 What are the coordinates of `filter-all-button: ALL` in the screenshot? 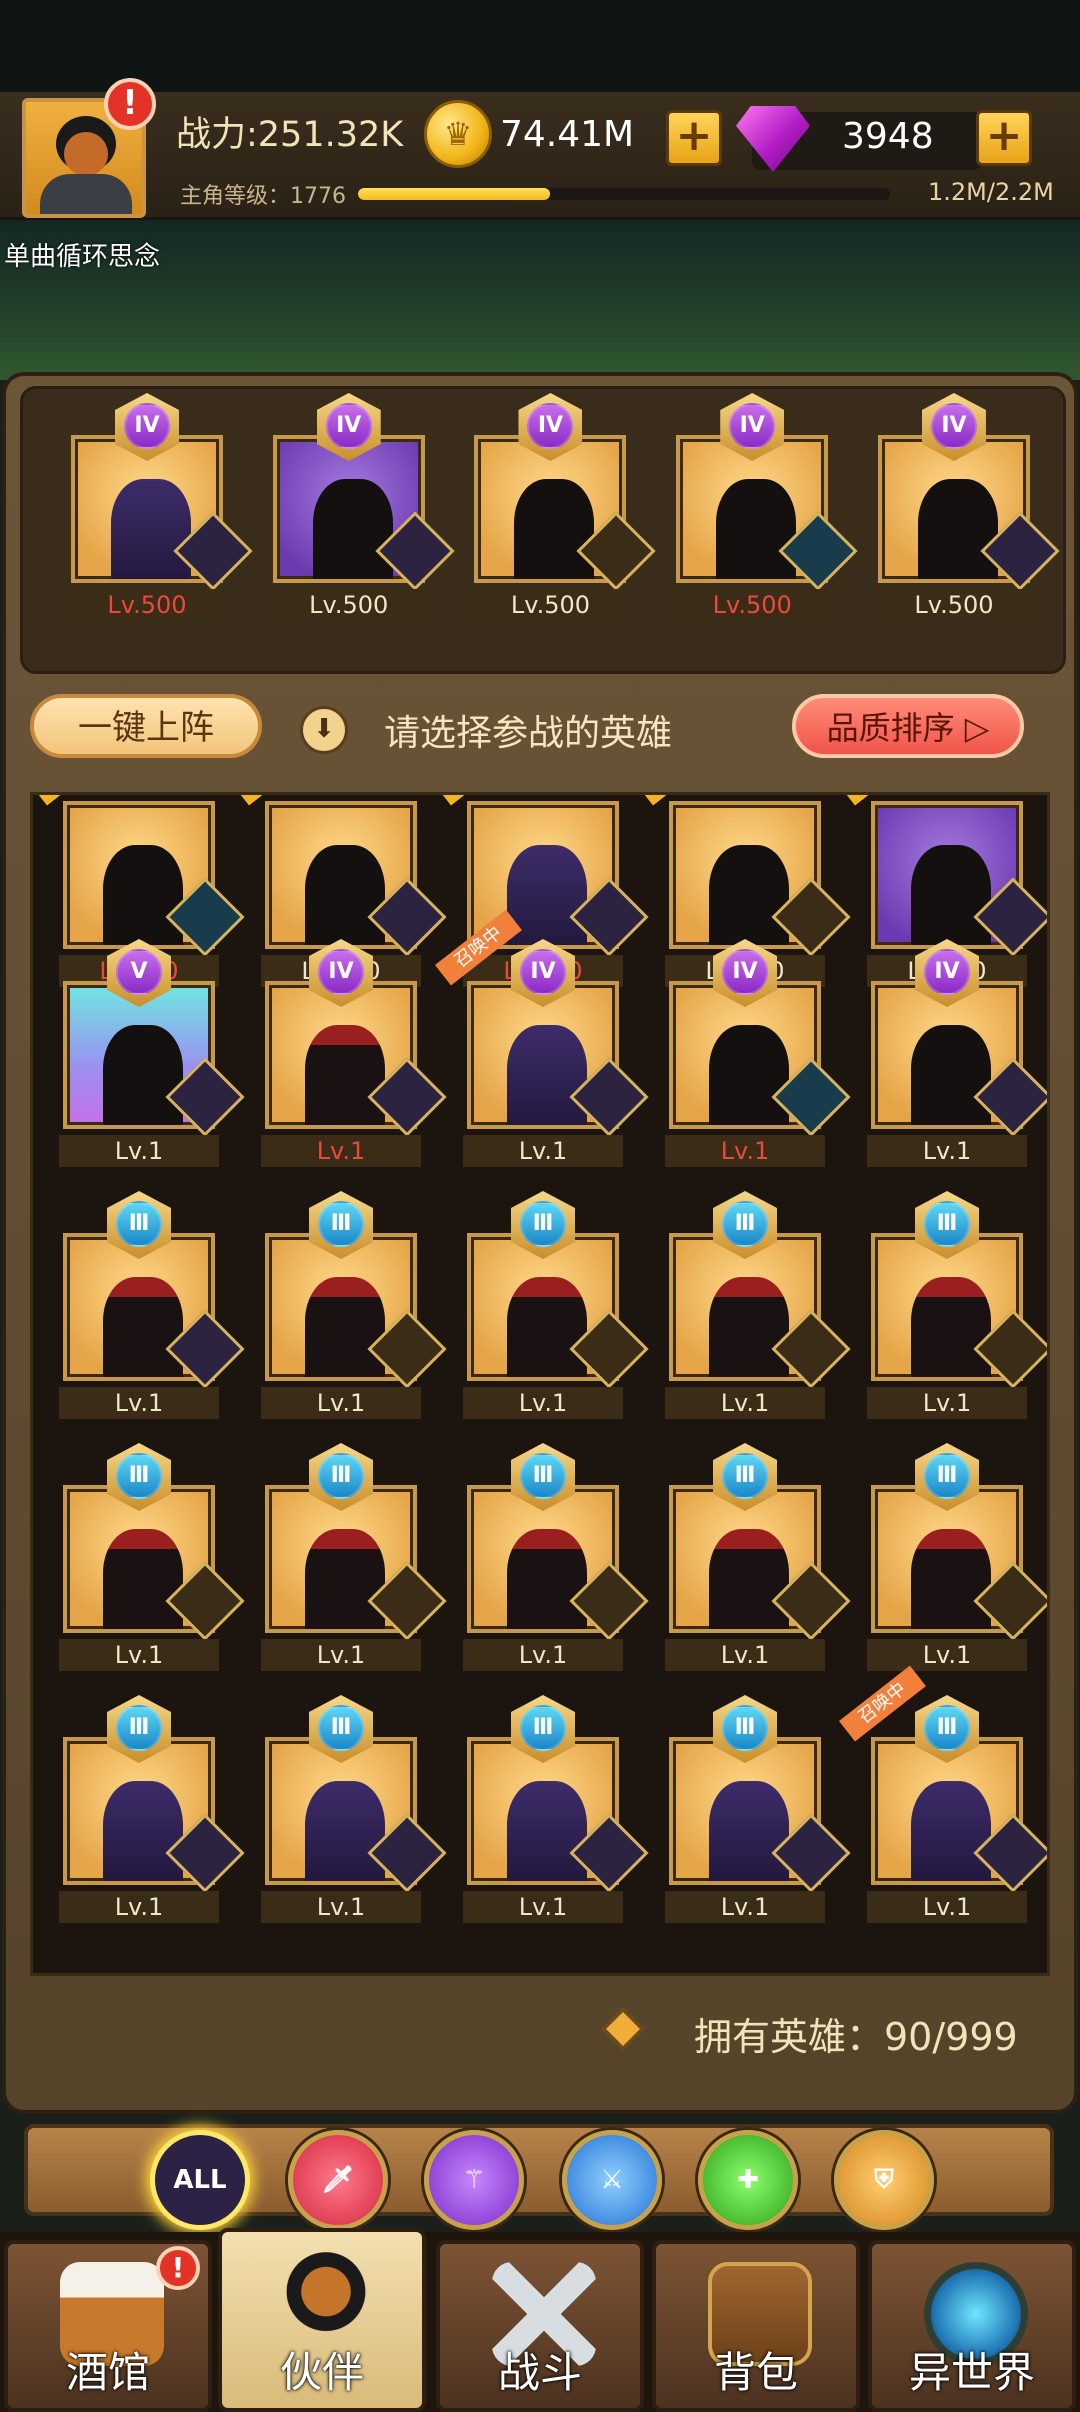 It's located at (200, 2180).